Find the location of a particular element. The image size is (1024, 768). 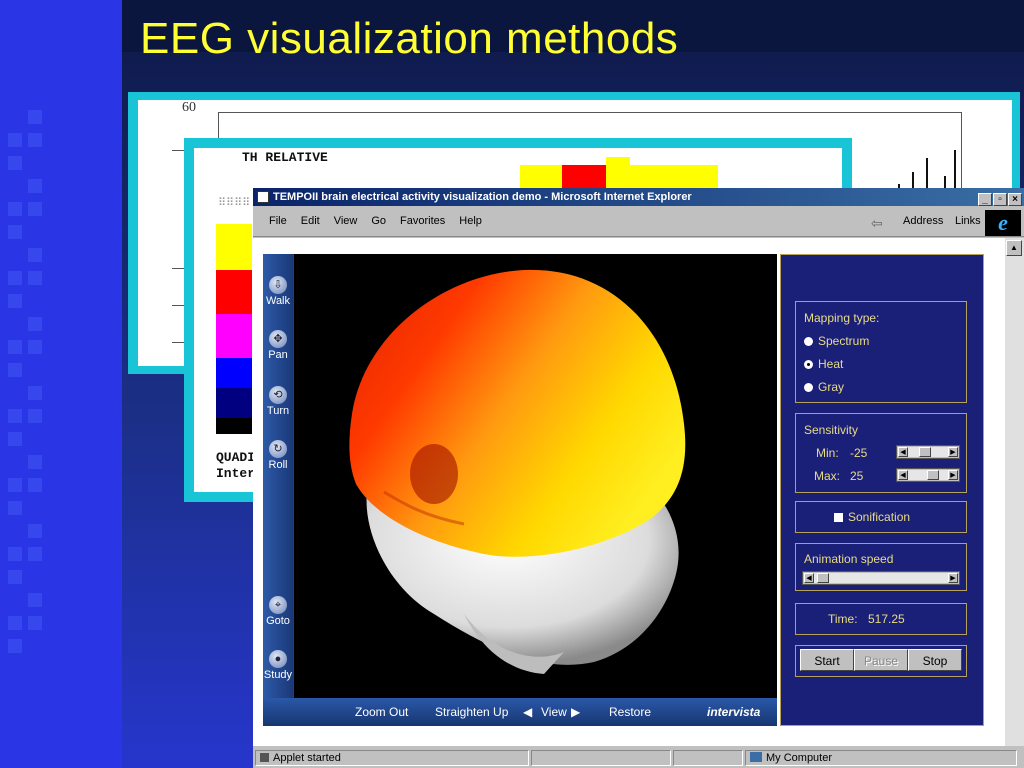

nav-study-button: ● Study is located at coordinates (278, 665).